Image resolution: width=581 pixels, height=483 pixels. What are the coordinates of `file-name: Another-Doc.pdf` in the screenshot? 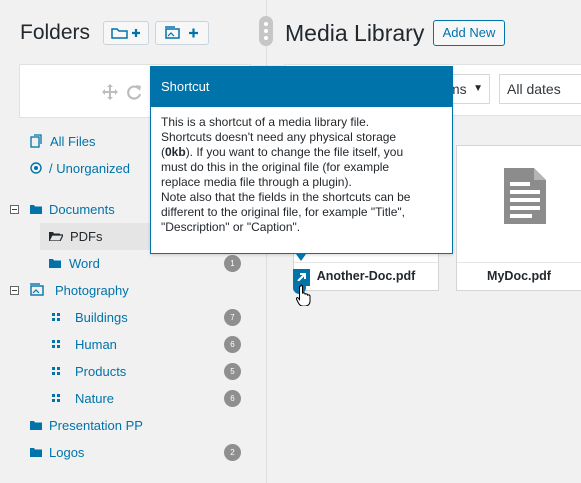 It's located at (366, 276).